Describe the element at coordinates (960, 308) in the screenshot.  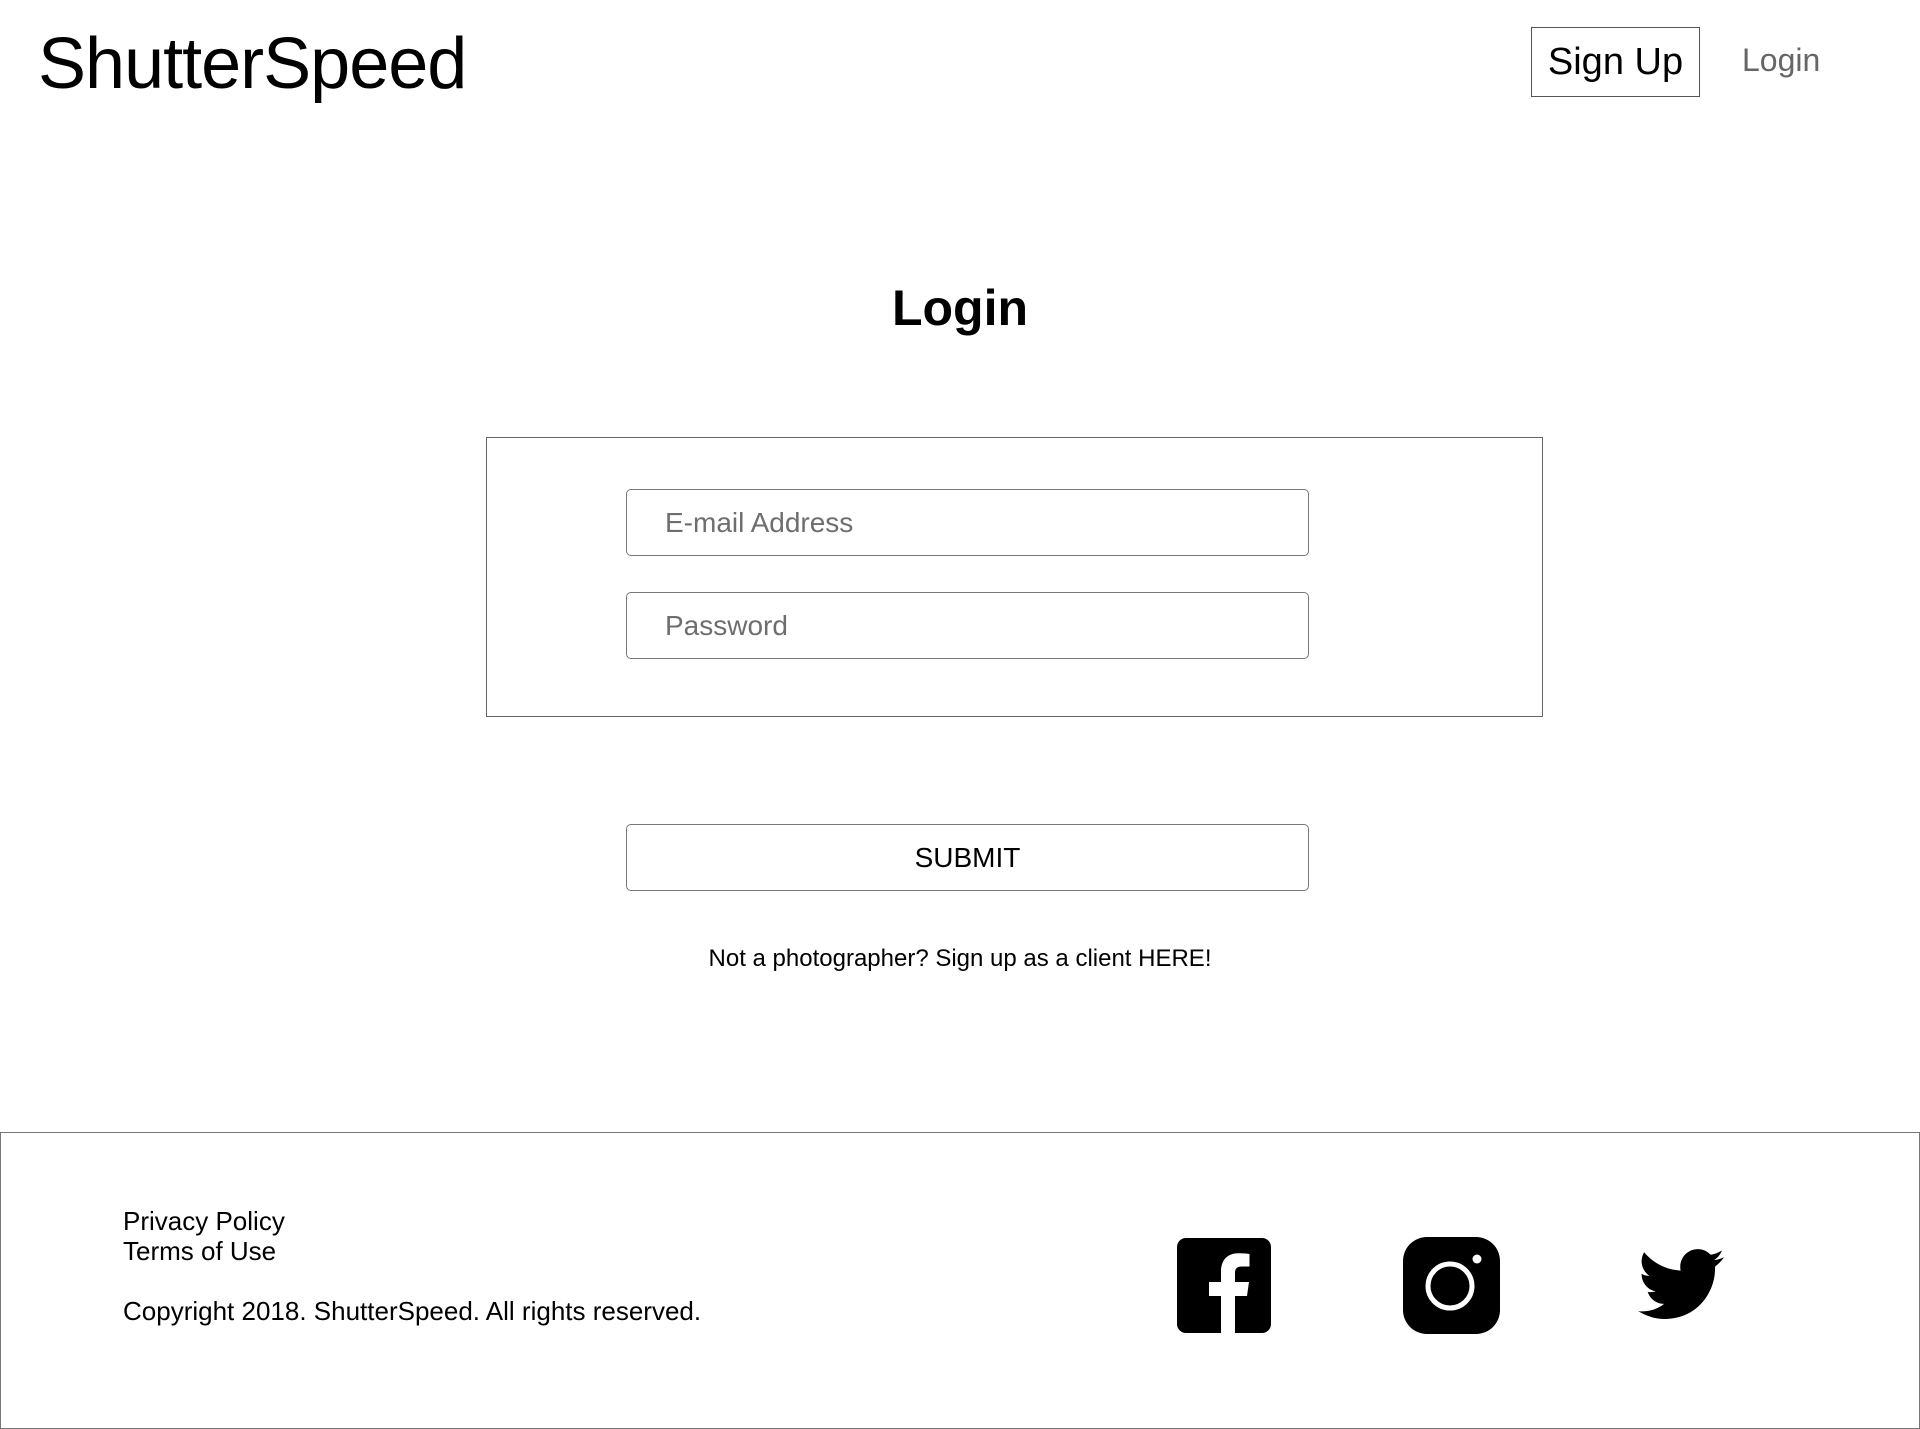
I see `page-title: Login` at that location.